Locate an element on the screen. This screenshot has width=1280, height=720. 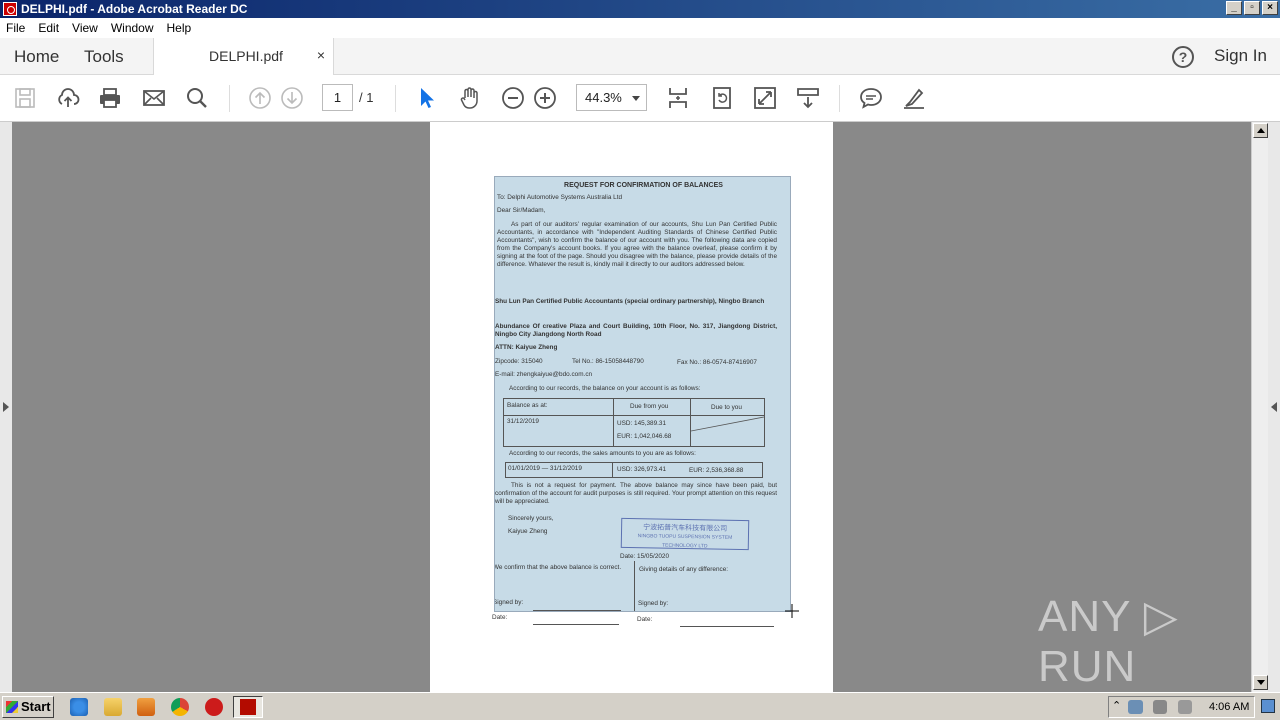
read-mode-icon is located at coordinates (808, 98).